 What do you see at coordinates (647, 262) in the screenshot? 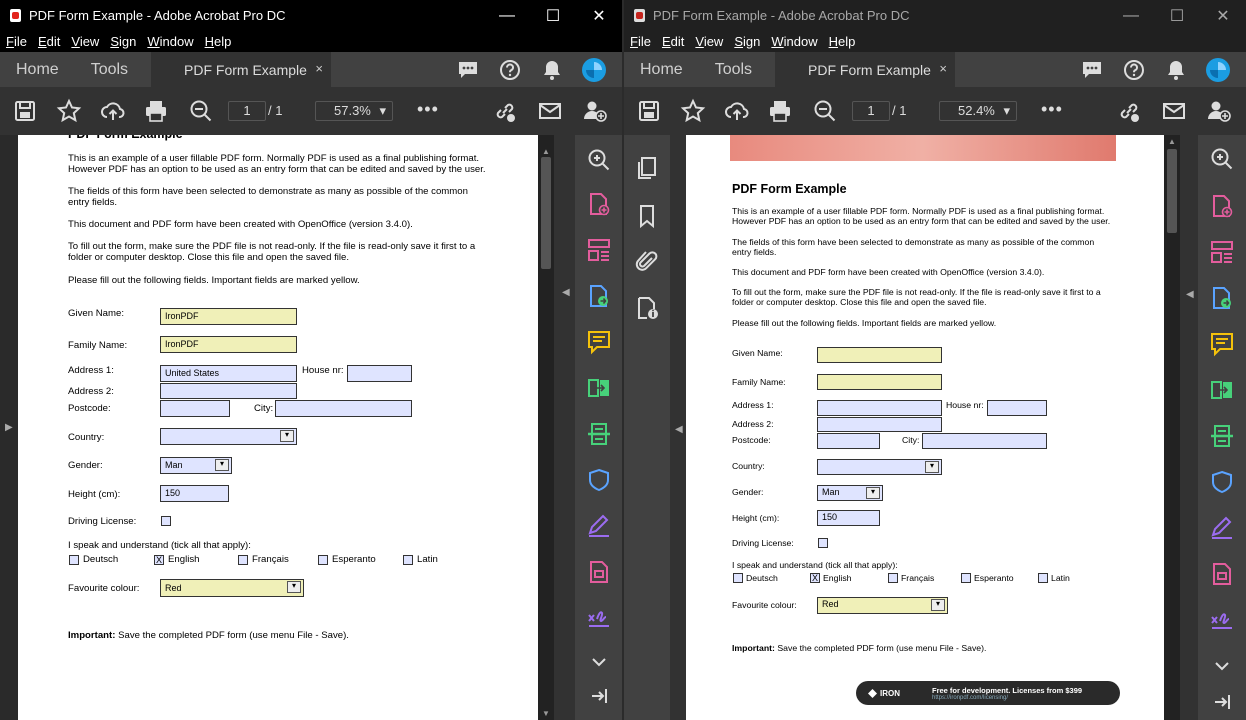
I see `attachments-icon` at bounding box center [647, 262].